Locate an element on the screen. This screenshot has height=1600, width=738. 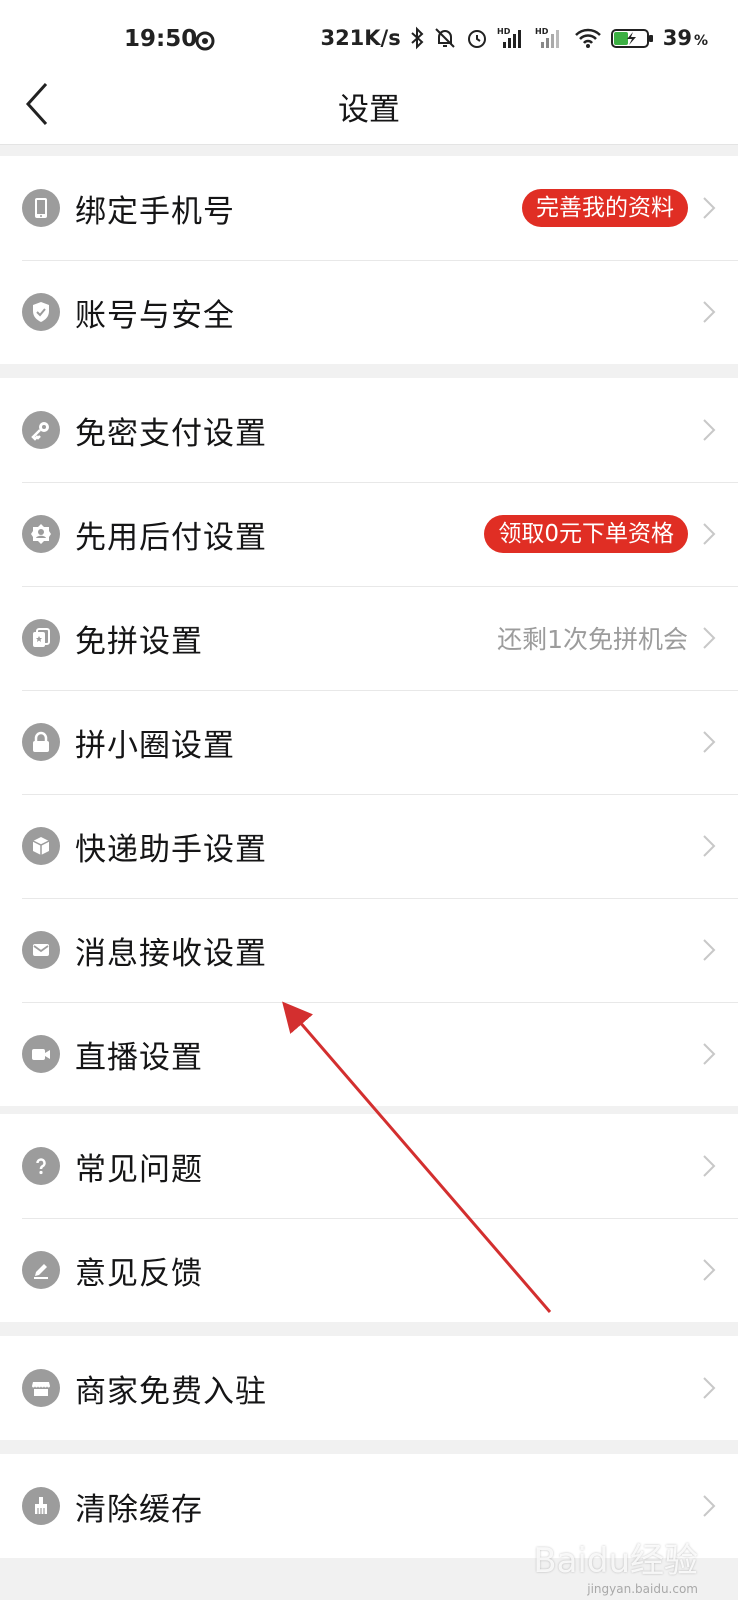
store-icon is located at coordinates (41, 1388).